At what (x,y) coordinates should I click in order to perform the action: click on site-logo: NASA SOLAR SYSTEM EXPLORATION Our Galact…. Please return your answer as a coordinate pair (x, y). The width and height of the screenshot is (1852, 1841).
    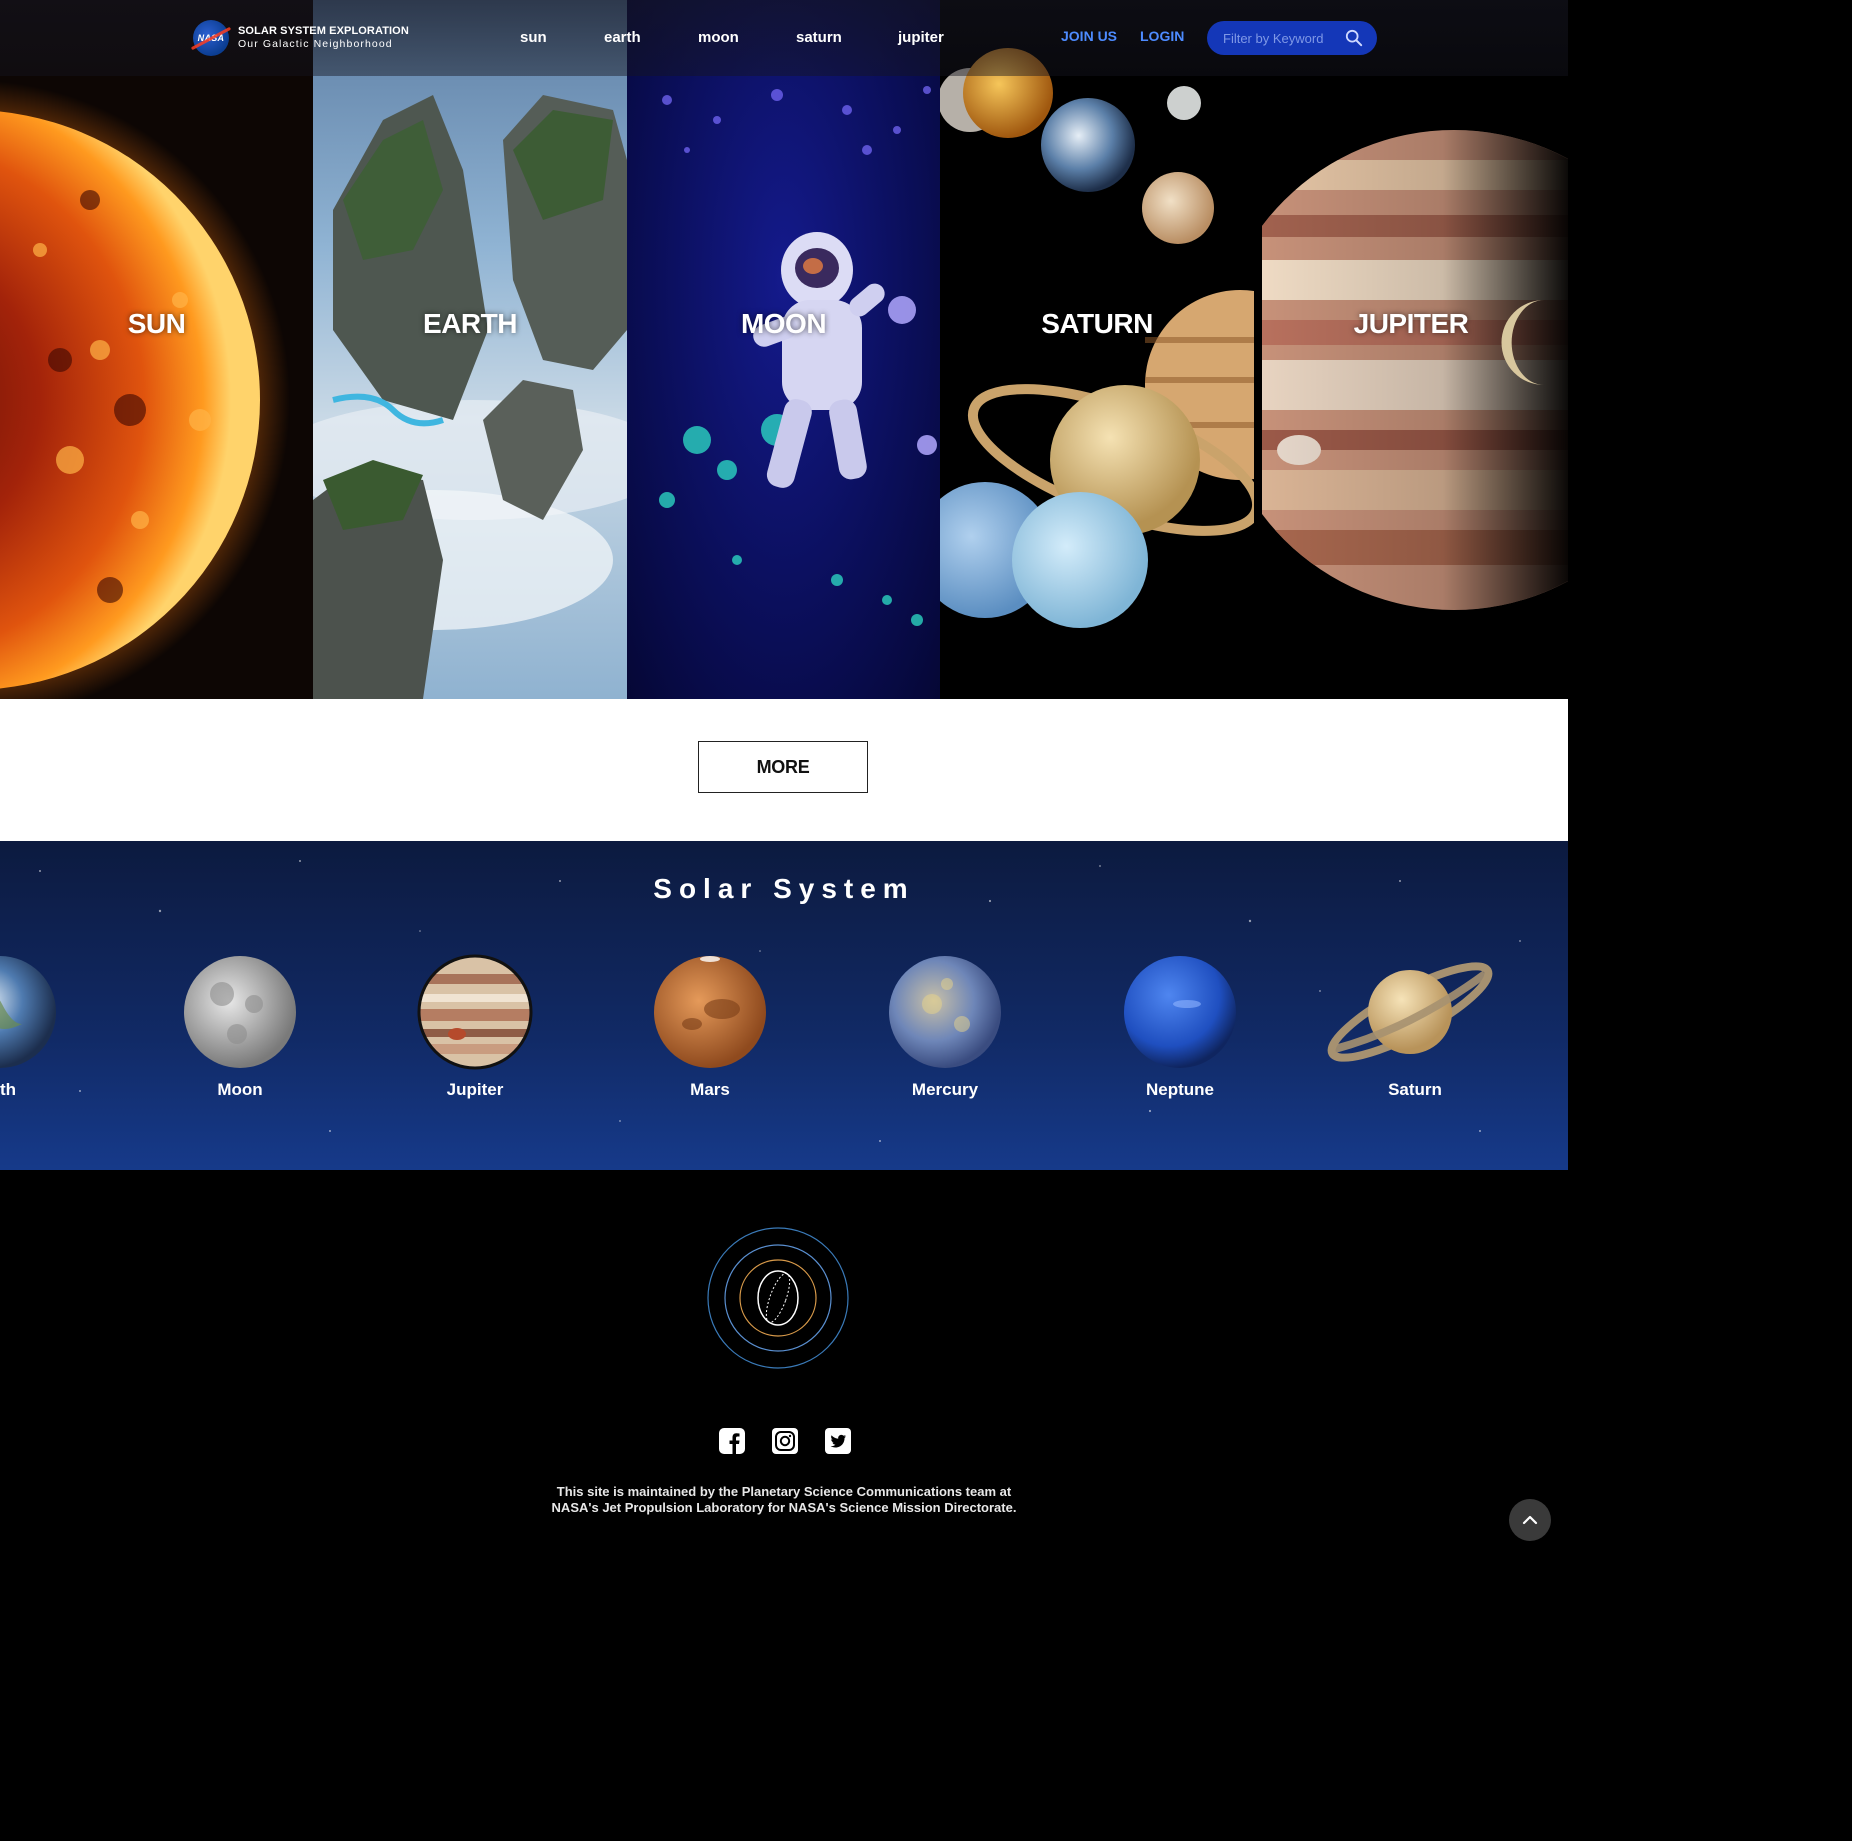
    Looking at the image, I should click on (301, 38).